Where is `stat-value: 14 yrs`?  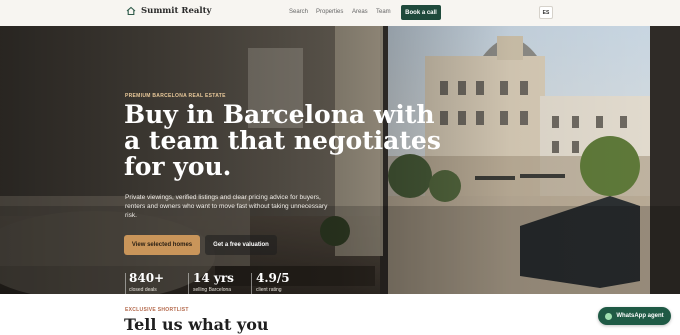
stat-value: 14 yrs is located at coordinates (213, 278).